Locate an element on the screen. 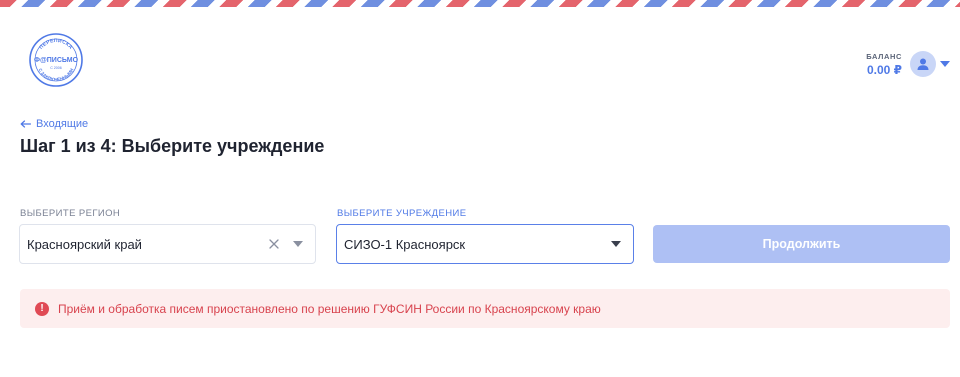 The width and height of the screenshot is (960, 377). logo-stamp: ПЕРЕПИСКА Ф@ПИСЬМО С 2006 С ЗАКЛЮЧЁННЫМИ is located at coordinates (56, 60).